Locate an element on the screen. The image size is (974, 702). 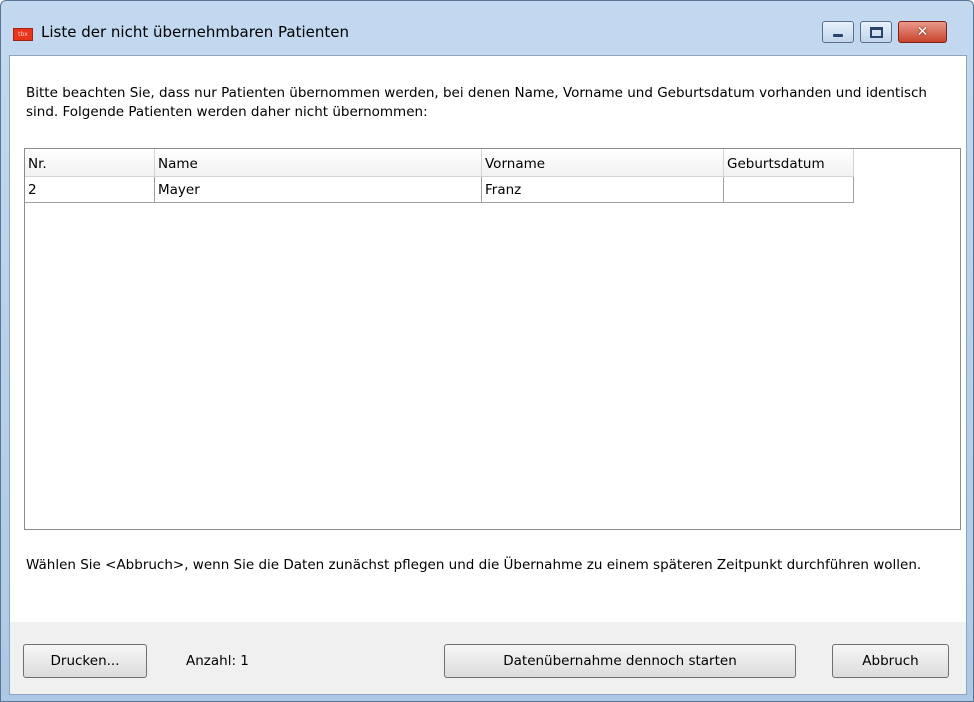
start-transfer-button: Datenübernahme dennoch starten is located at coordinates (620, 661).